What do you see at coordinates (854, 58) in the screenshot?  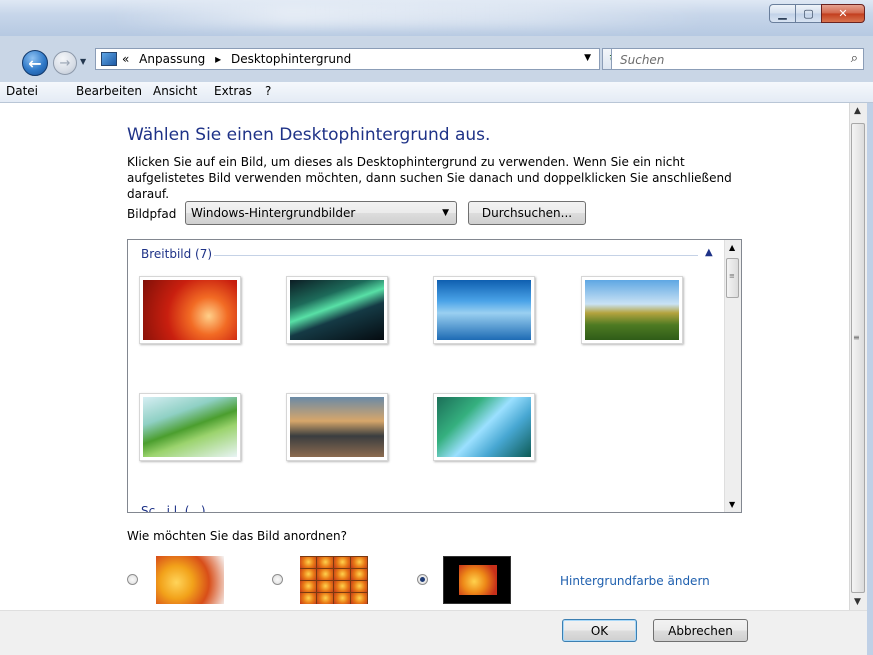 I see `search-icon: ⌕` at bounding box center [854, 58].